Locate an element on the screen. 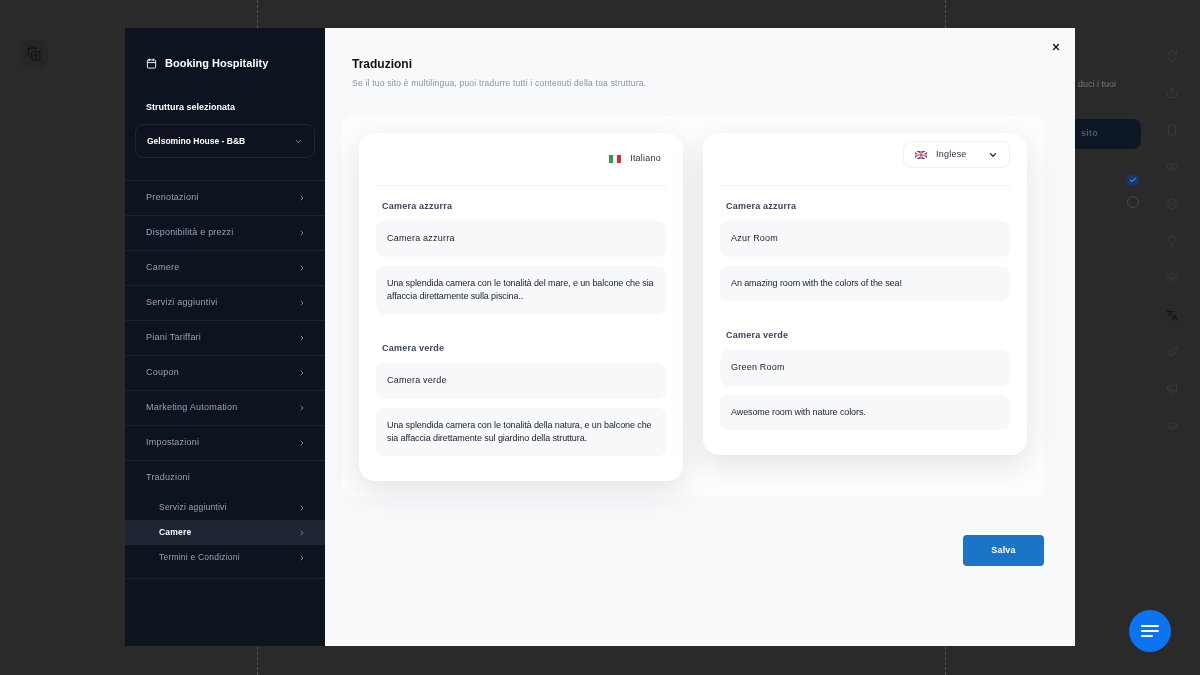 The height and width of the screenshot is (675, 1200). calendar-icon is located at coordinates (151, 63).